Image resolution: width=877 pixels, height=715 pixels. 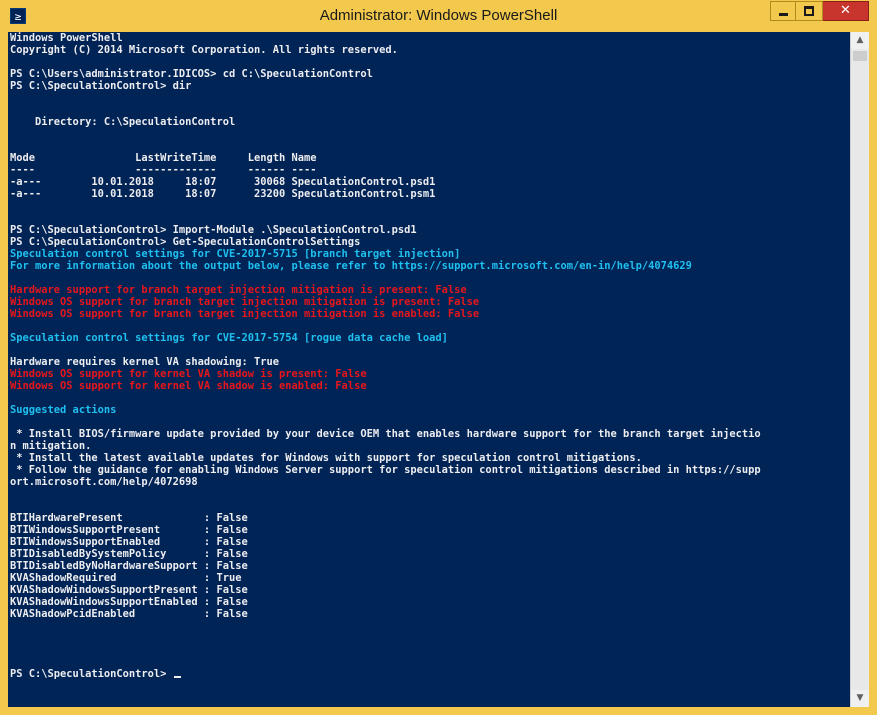 I want to click on console-line: KVAShadowWindowsSupportPresent : False, so click(x=129, y=590).